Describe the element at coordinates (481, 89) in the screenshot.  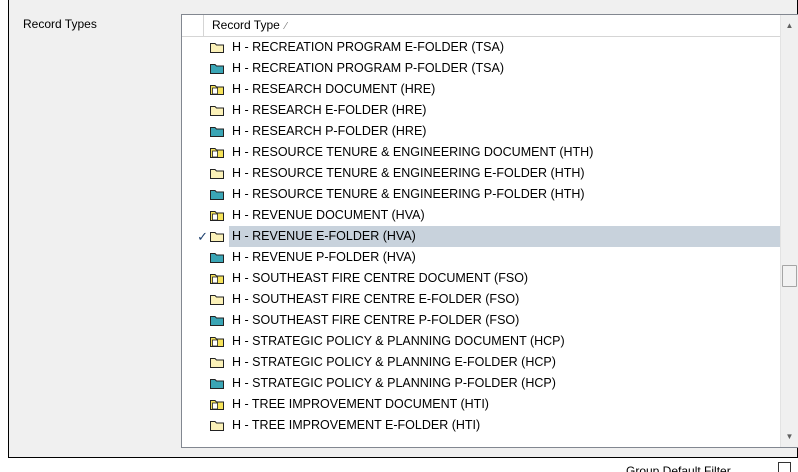
I see `list-item: H - RESEARCH DOCUMENT (HRE)` at that location.